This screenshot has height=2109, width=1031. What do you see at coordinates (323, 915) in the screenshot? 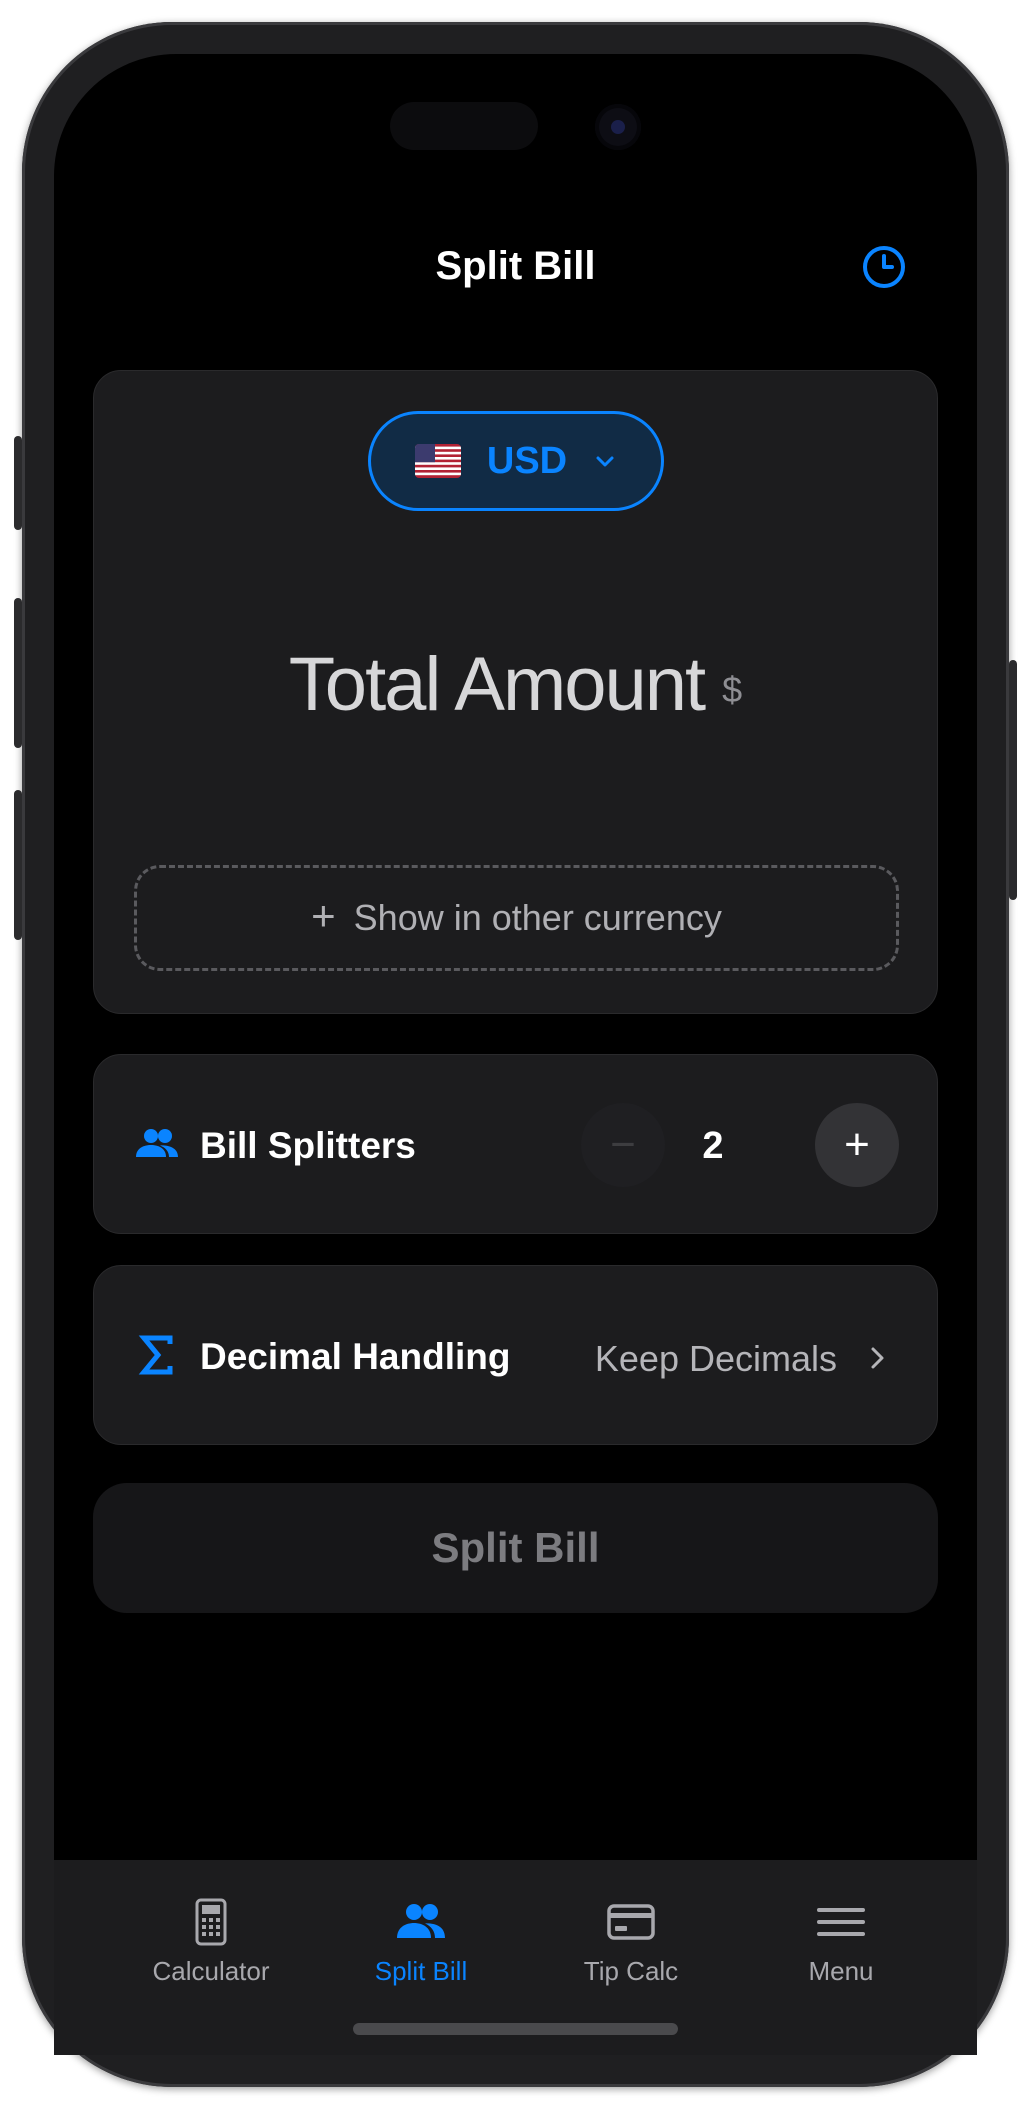
I see `plus-icon: +` at bounding box center [323, 915].